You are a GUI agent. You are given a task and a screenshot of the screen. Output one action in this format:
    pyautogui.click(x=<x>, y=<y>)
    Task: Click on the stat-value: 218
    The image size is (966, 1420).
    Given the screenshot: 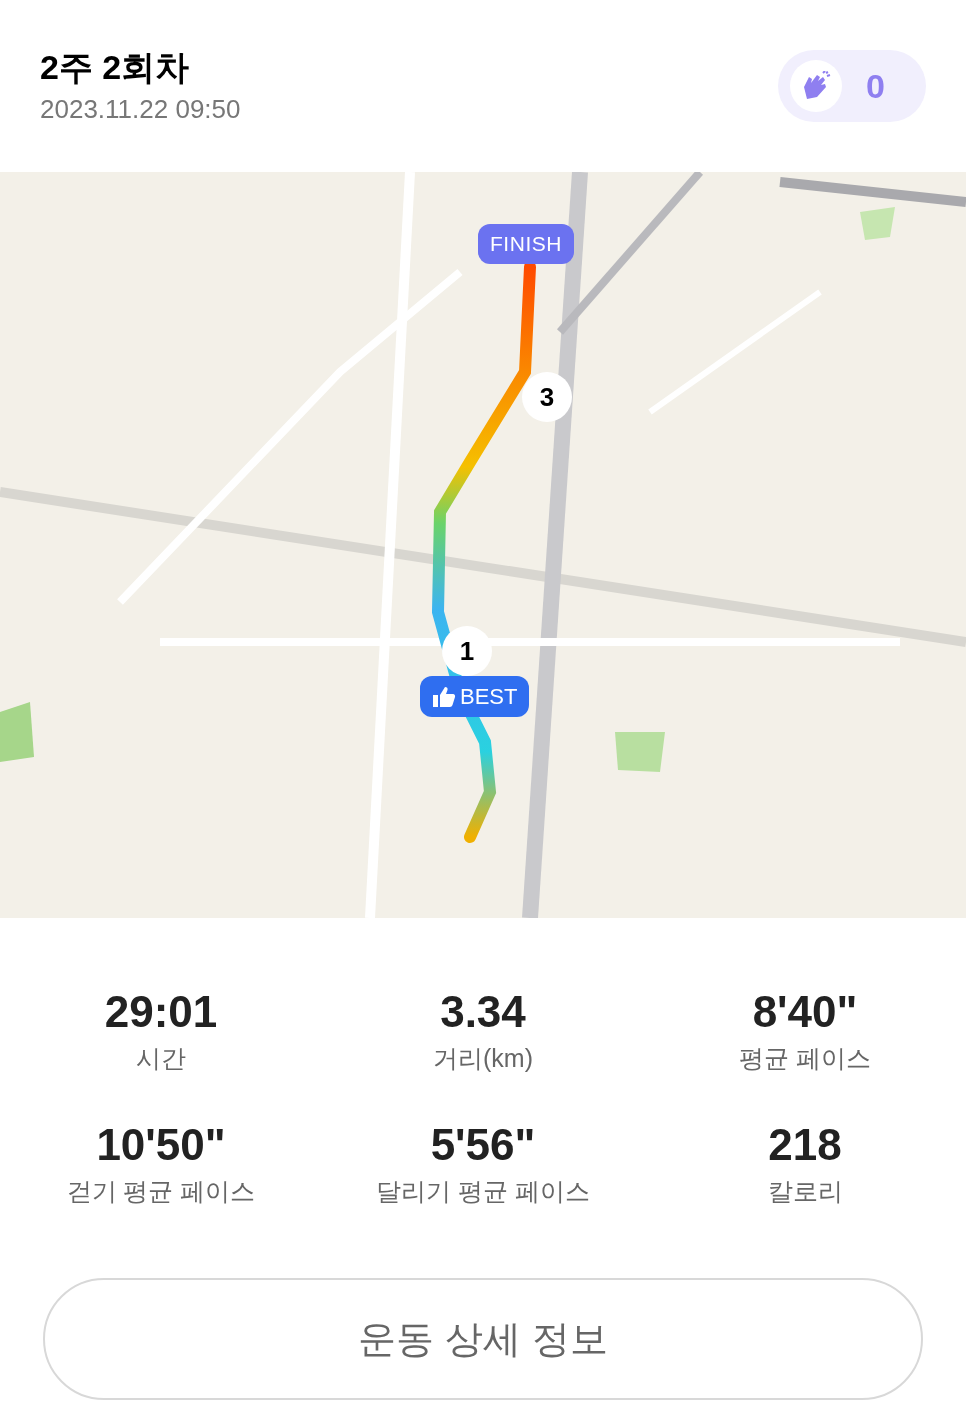 What is the action you would take?
    pyautogui.click(x=805, y=1145)
    